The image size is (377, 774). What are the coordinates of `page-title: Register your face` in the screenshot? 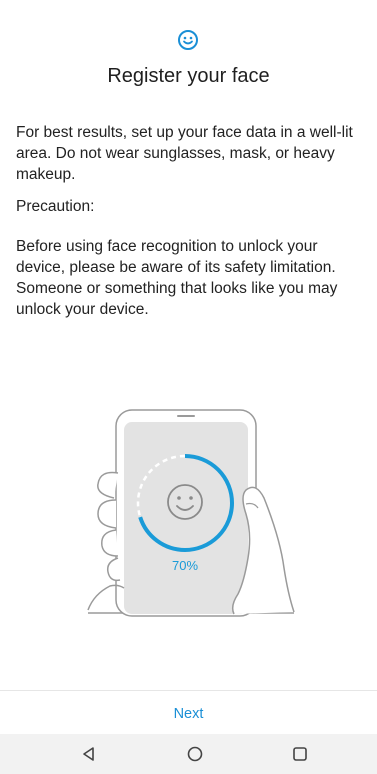 It's located at (188, 76).